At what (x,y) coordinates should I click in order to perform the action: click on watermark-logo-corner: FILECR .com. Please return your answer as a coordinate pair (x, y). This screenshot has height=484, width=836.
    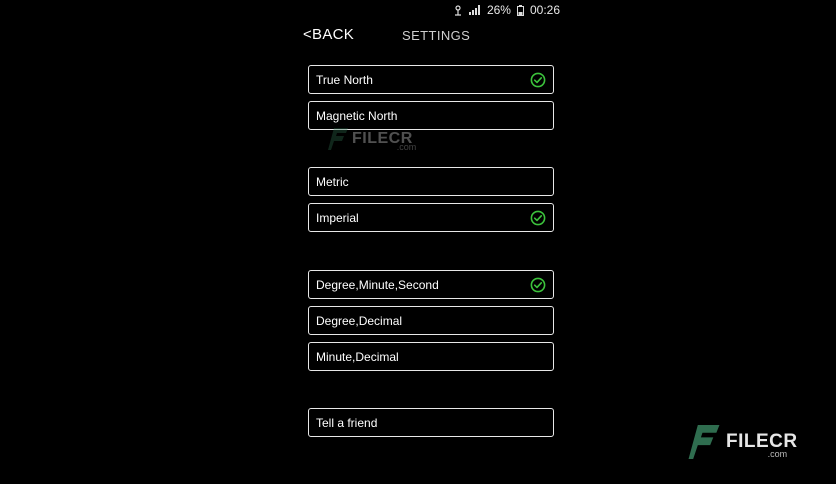
    Looking at the image, I should click on (753, 442).